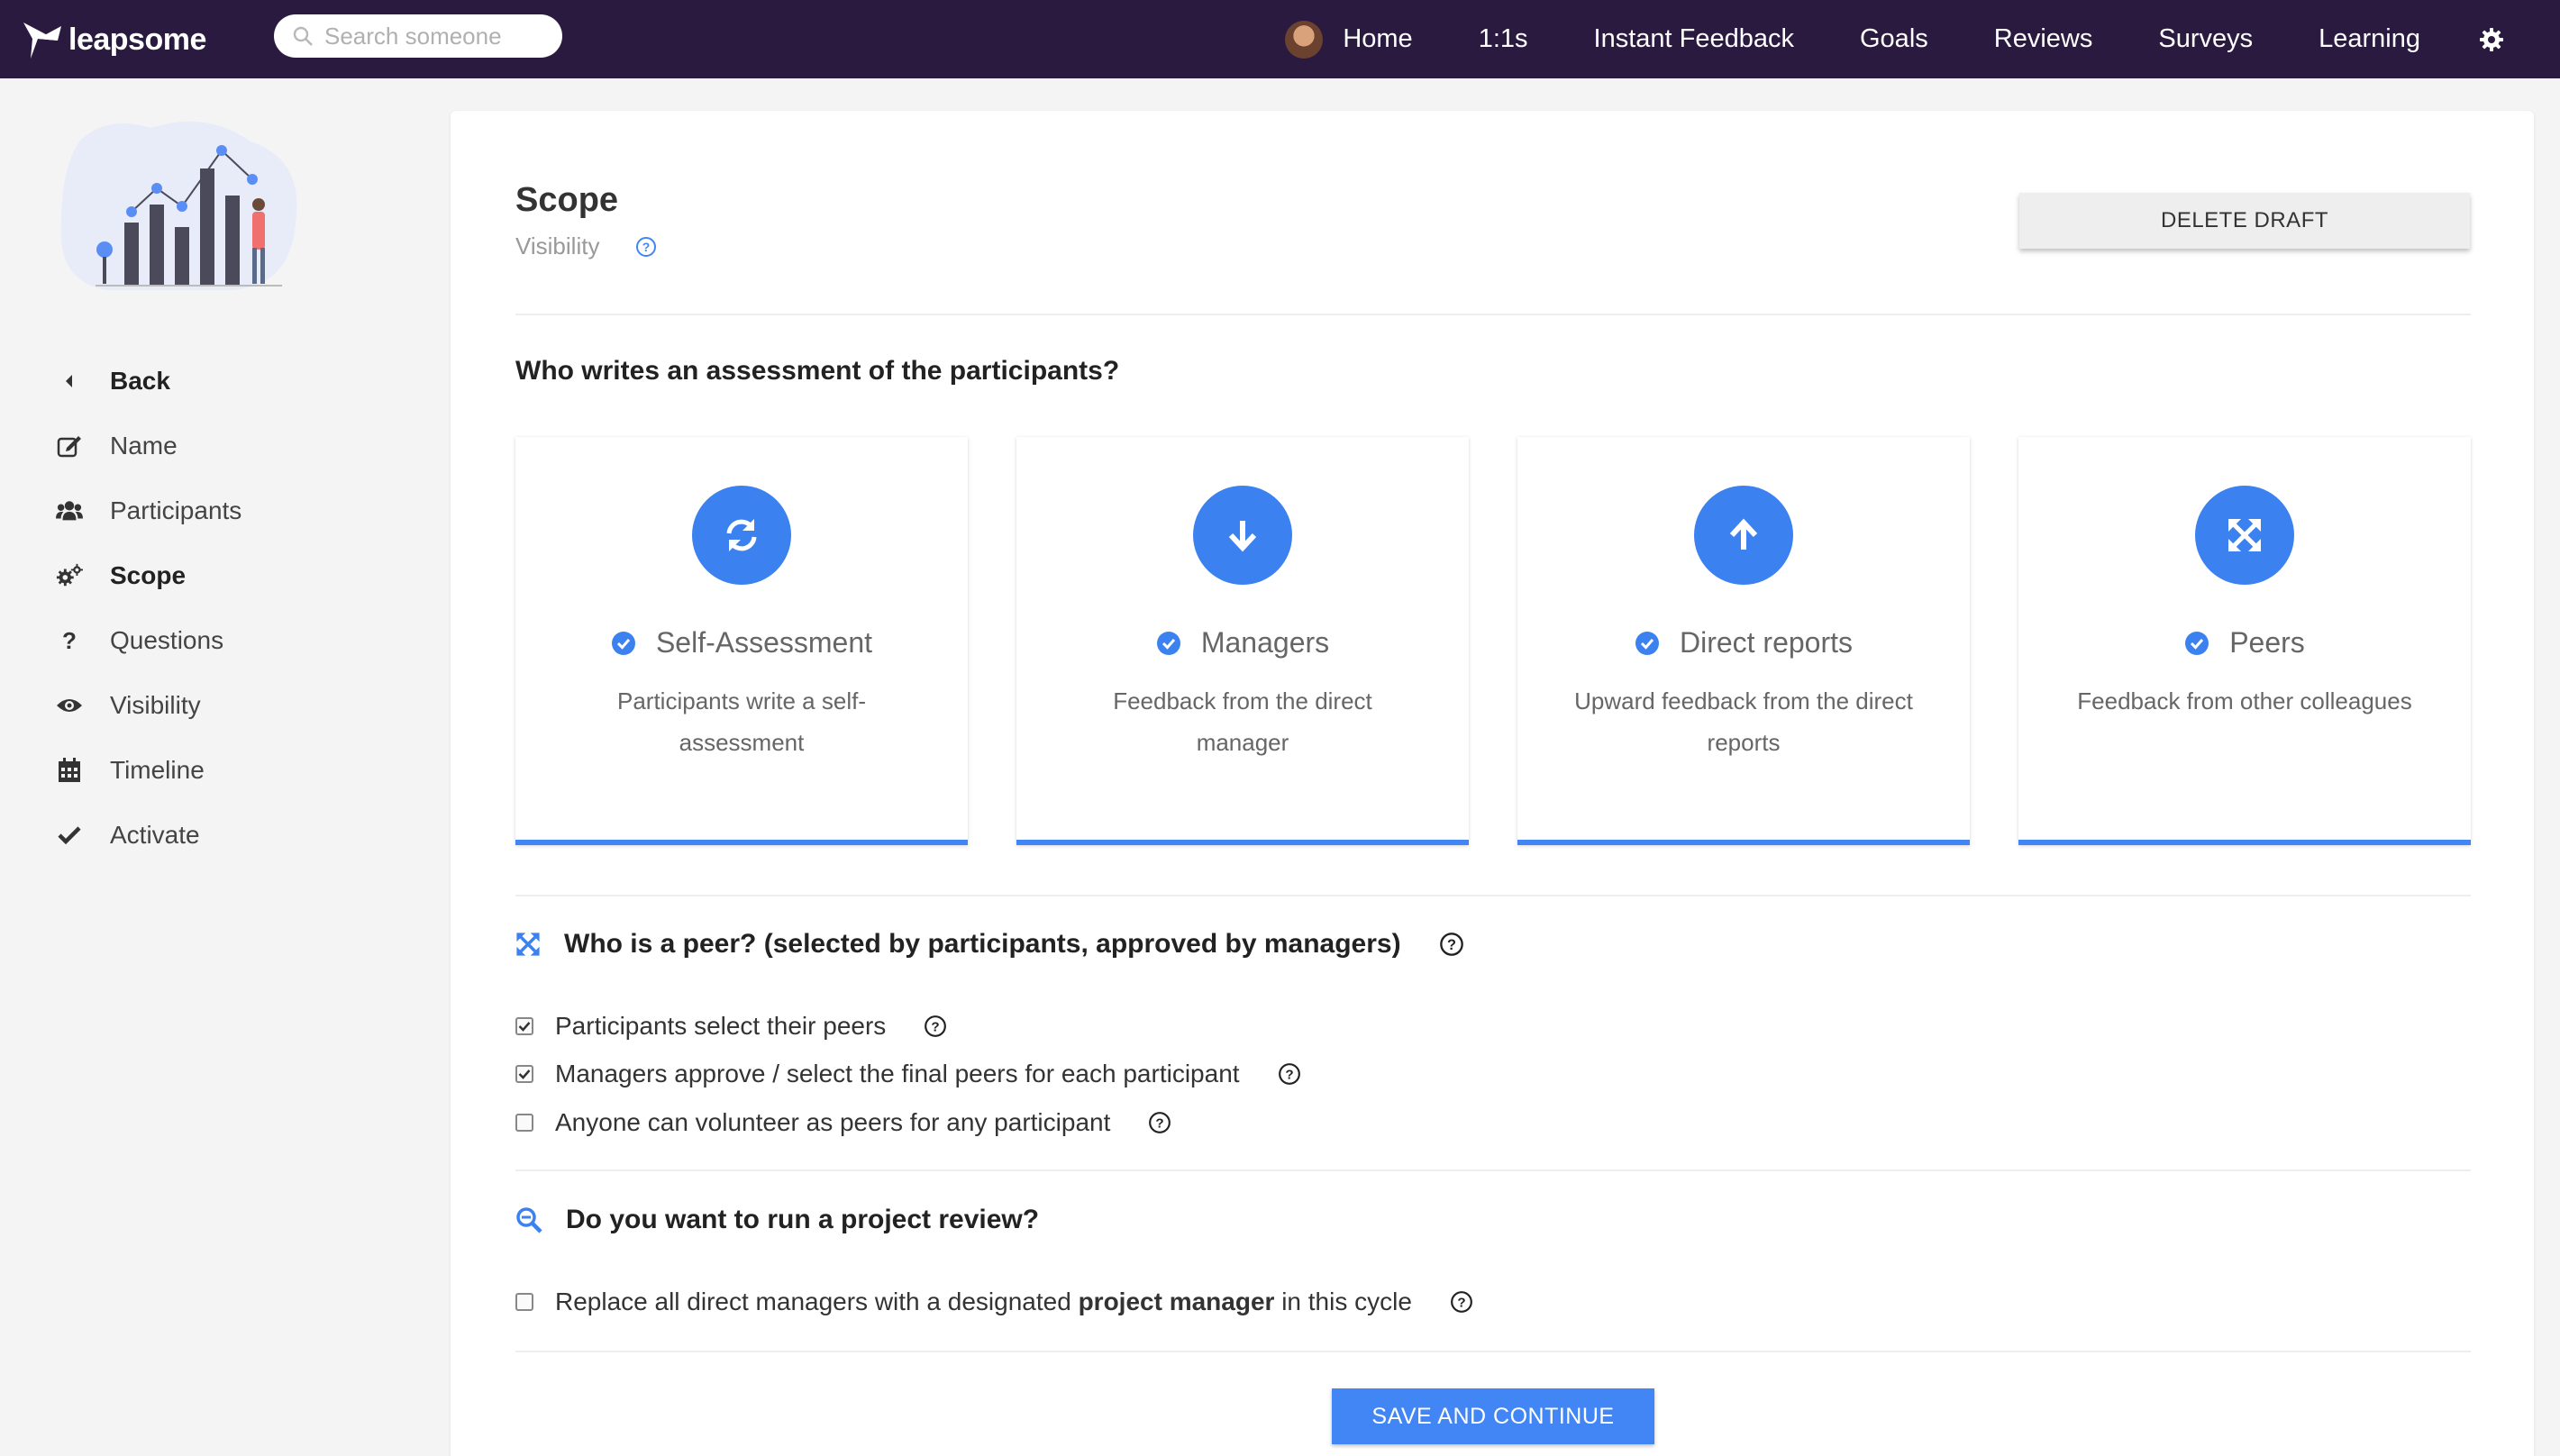  I want to click on section-title-text: Do you want to run a project review?, so click(803, 1219).